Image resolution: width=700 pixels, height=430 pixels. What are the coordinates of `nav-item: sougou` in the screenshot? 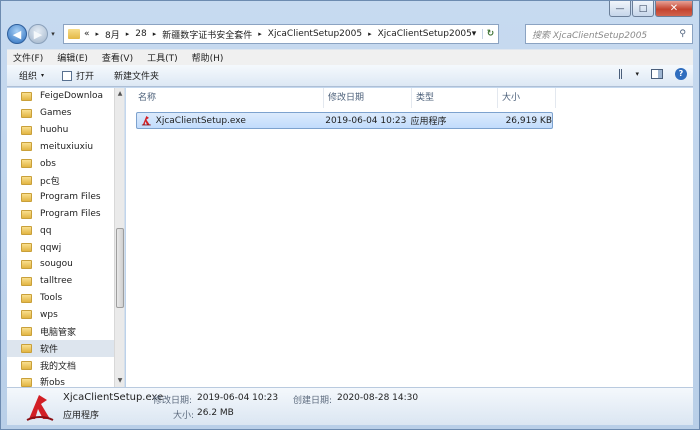 It's located at (61, 264).